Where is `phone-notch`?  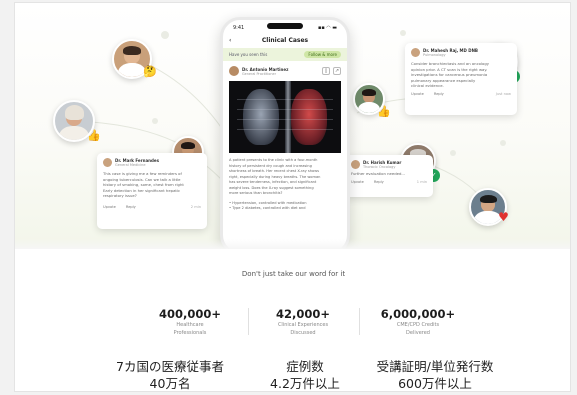 phone-notch is located at coordinates (285, 26).